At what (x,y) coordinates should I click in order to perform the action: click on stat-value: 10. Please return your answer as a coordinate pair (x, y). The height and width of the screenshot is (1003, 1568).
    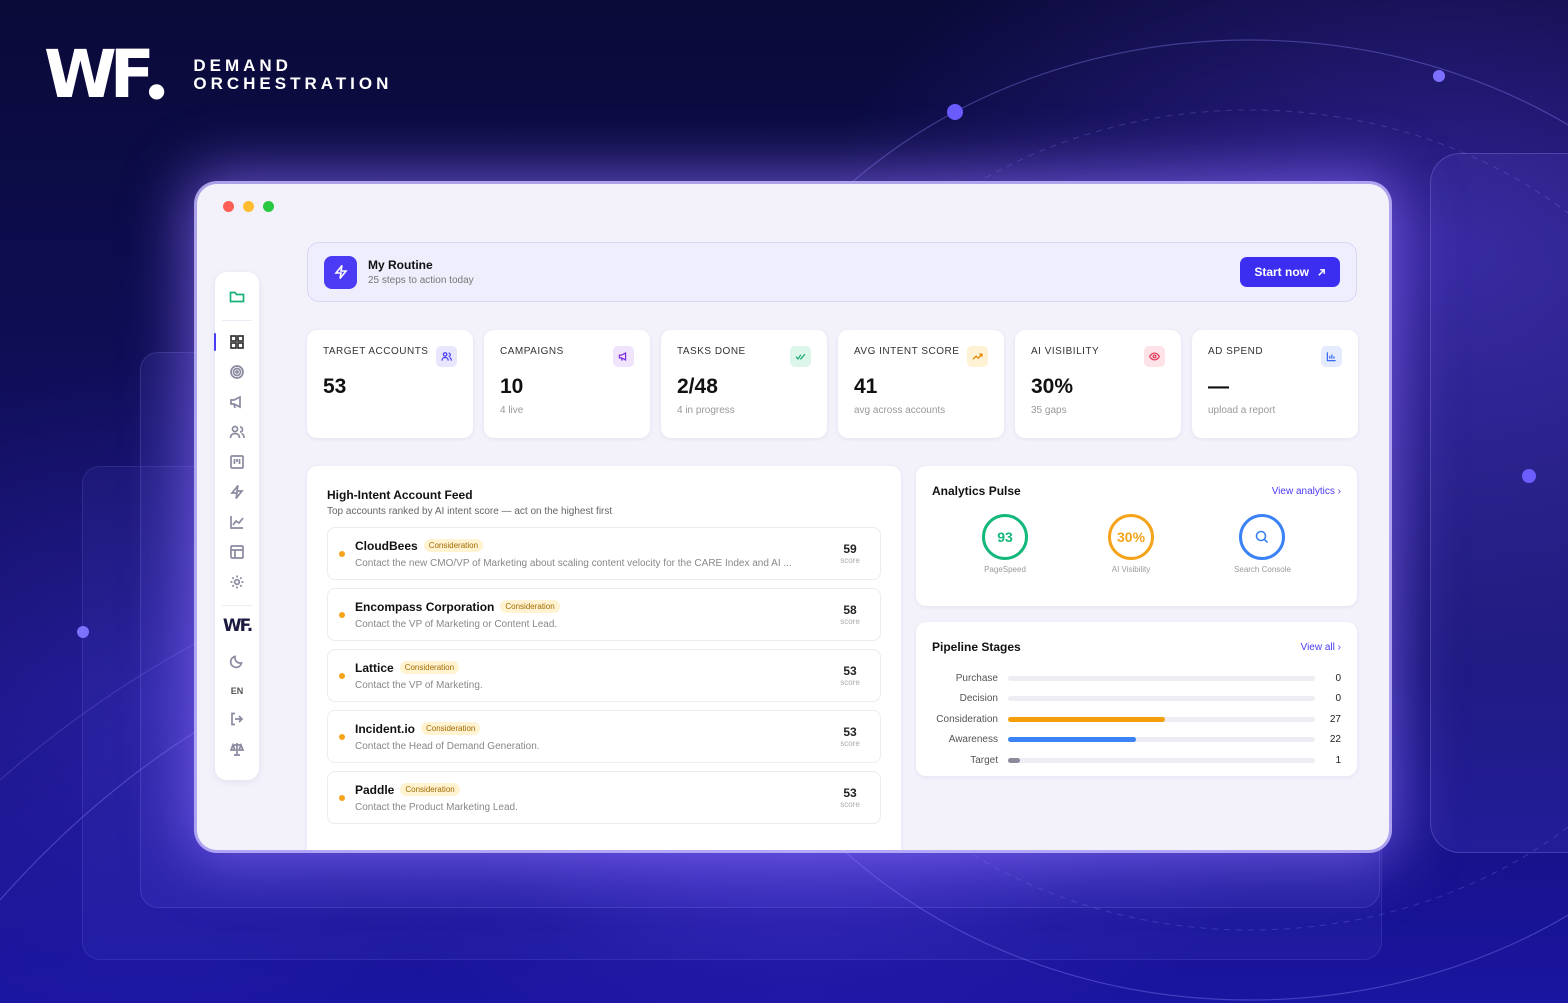
    Looking at the image, I should click on (512, 386).